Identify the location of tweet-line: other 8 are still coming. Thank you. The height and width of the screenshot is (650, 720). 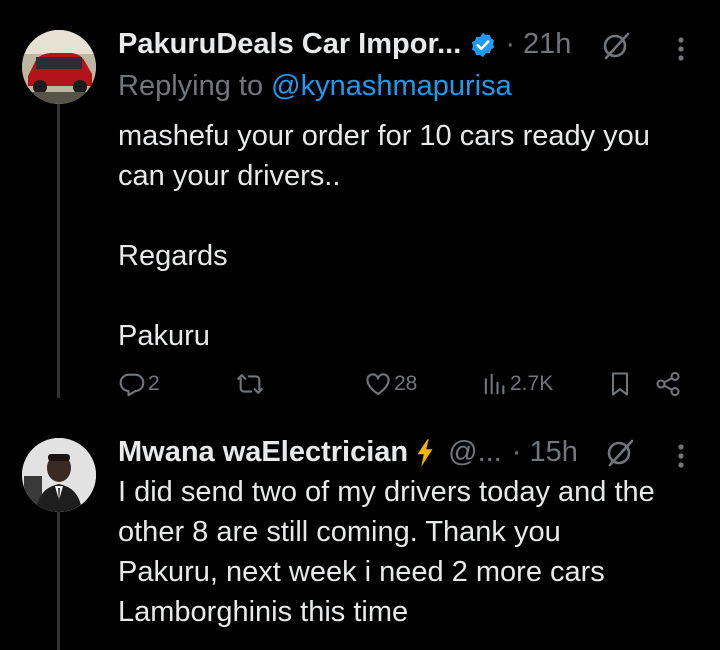
(339, 532).